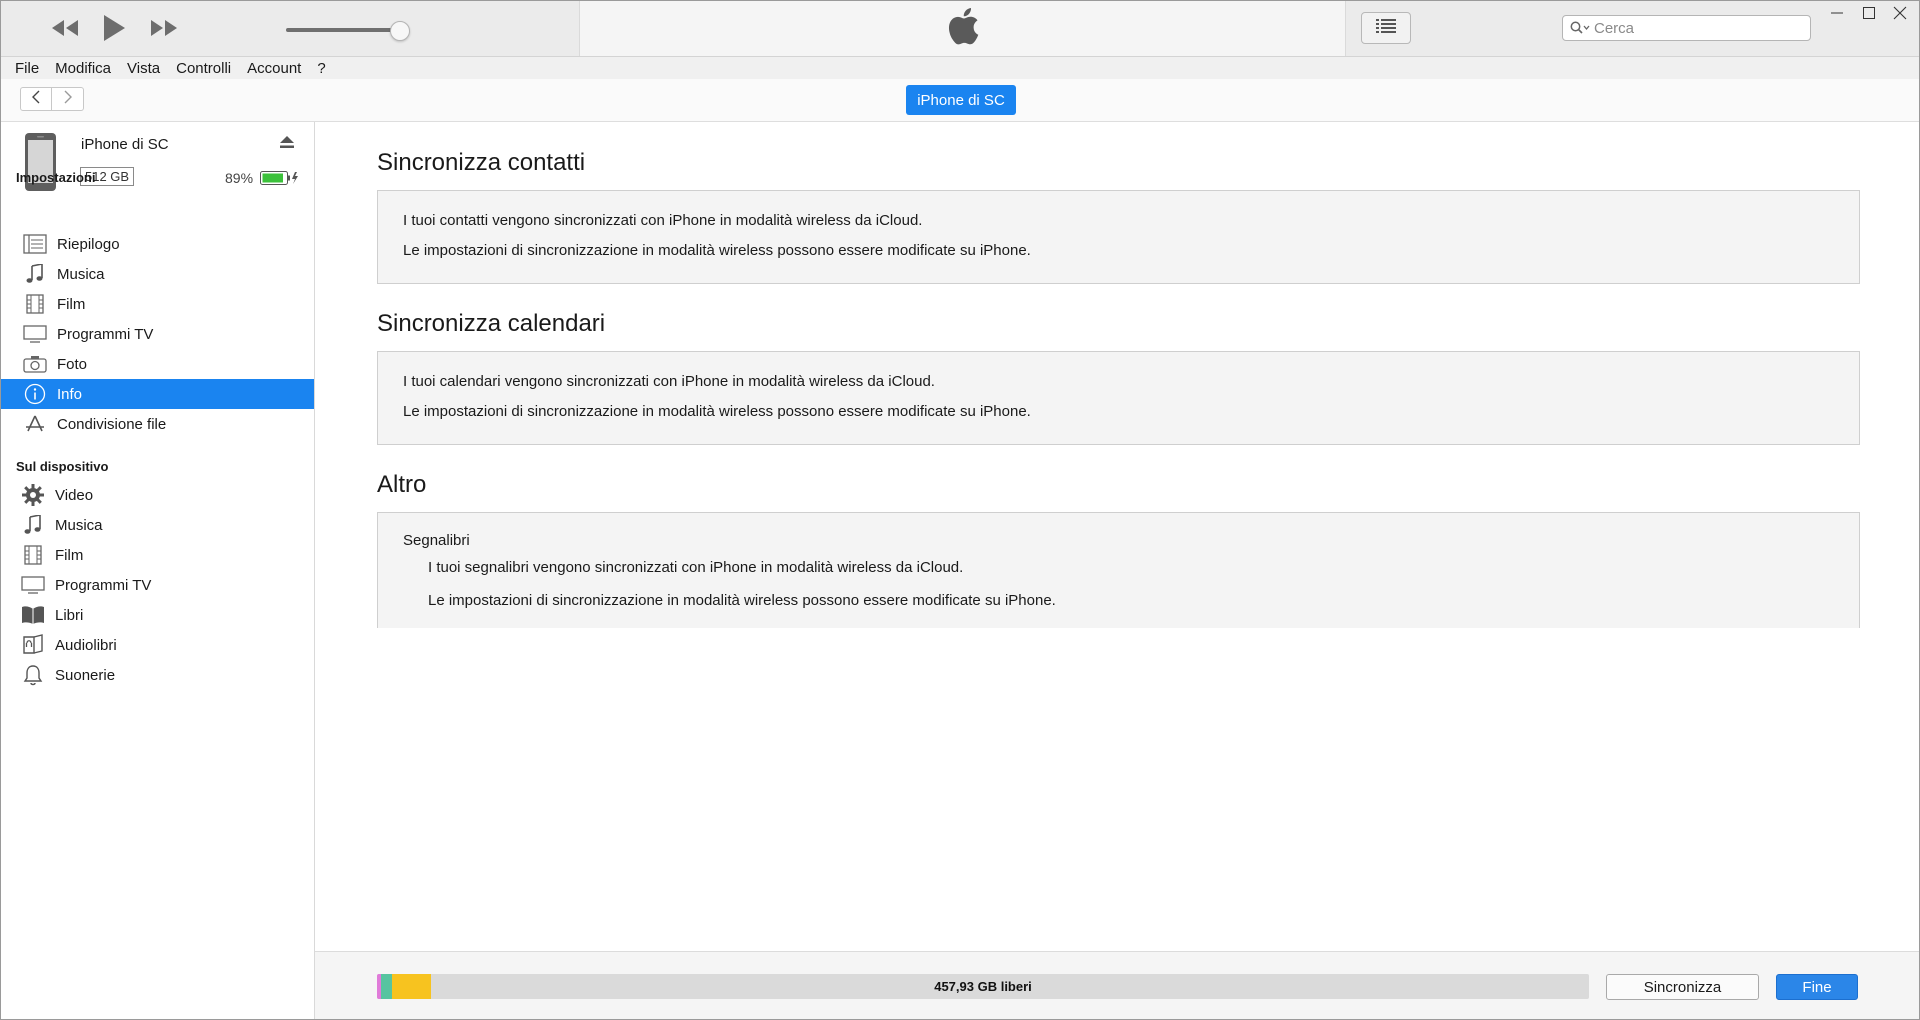 Image resolution: width=1920 pixels, height=1020 pixels. I want to click on settings-section-title: Impostazioni, so click(56, 177).